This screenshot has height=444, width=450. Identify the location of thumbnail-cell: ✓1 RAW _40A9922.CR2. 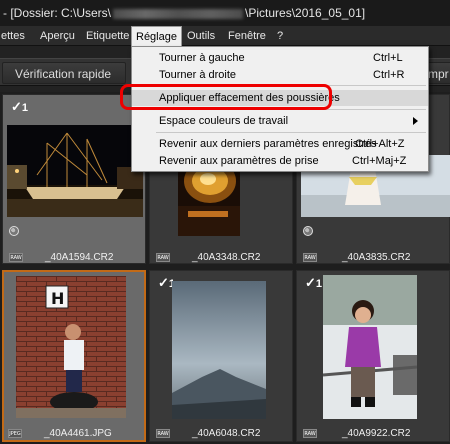
(373, 356).